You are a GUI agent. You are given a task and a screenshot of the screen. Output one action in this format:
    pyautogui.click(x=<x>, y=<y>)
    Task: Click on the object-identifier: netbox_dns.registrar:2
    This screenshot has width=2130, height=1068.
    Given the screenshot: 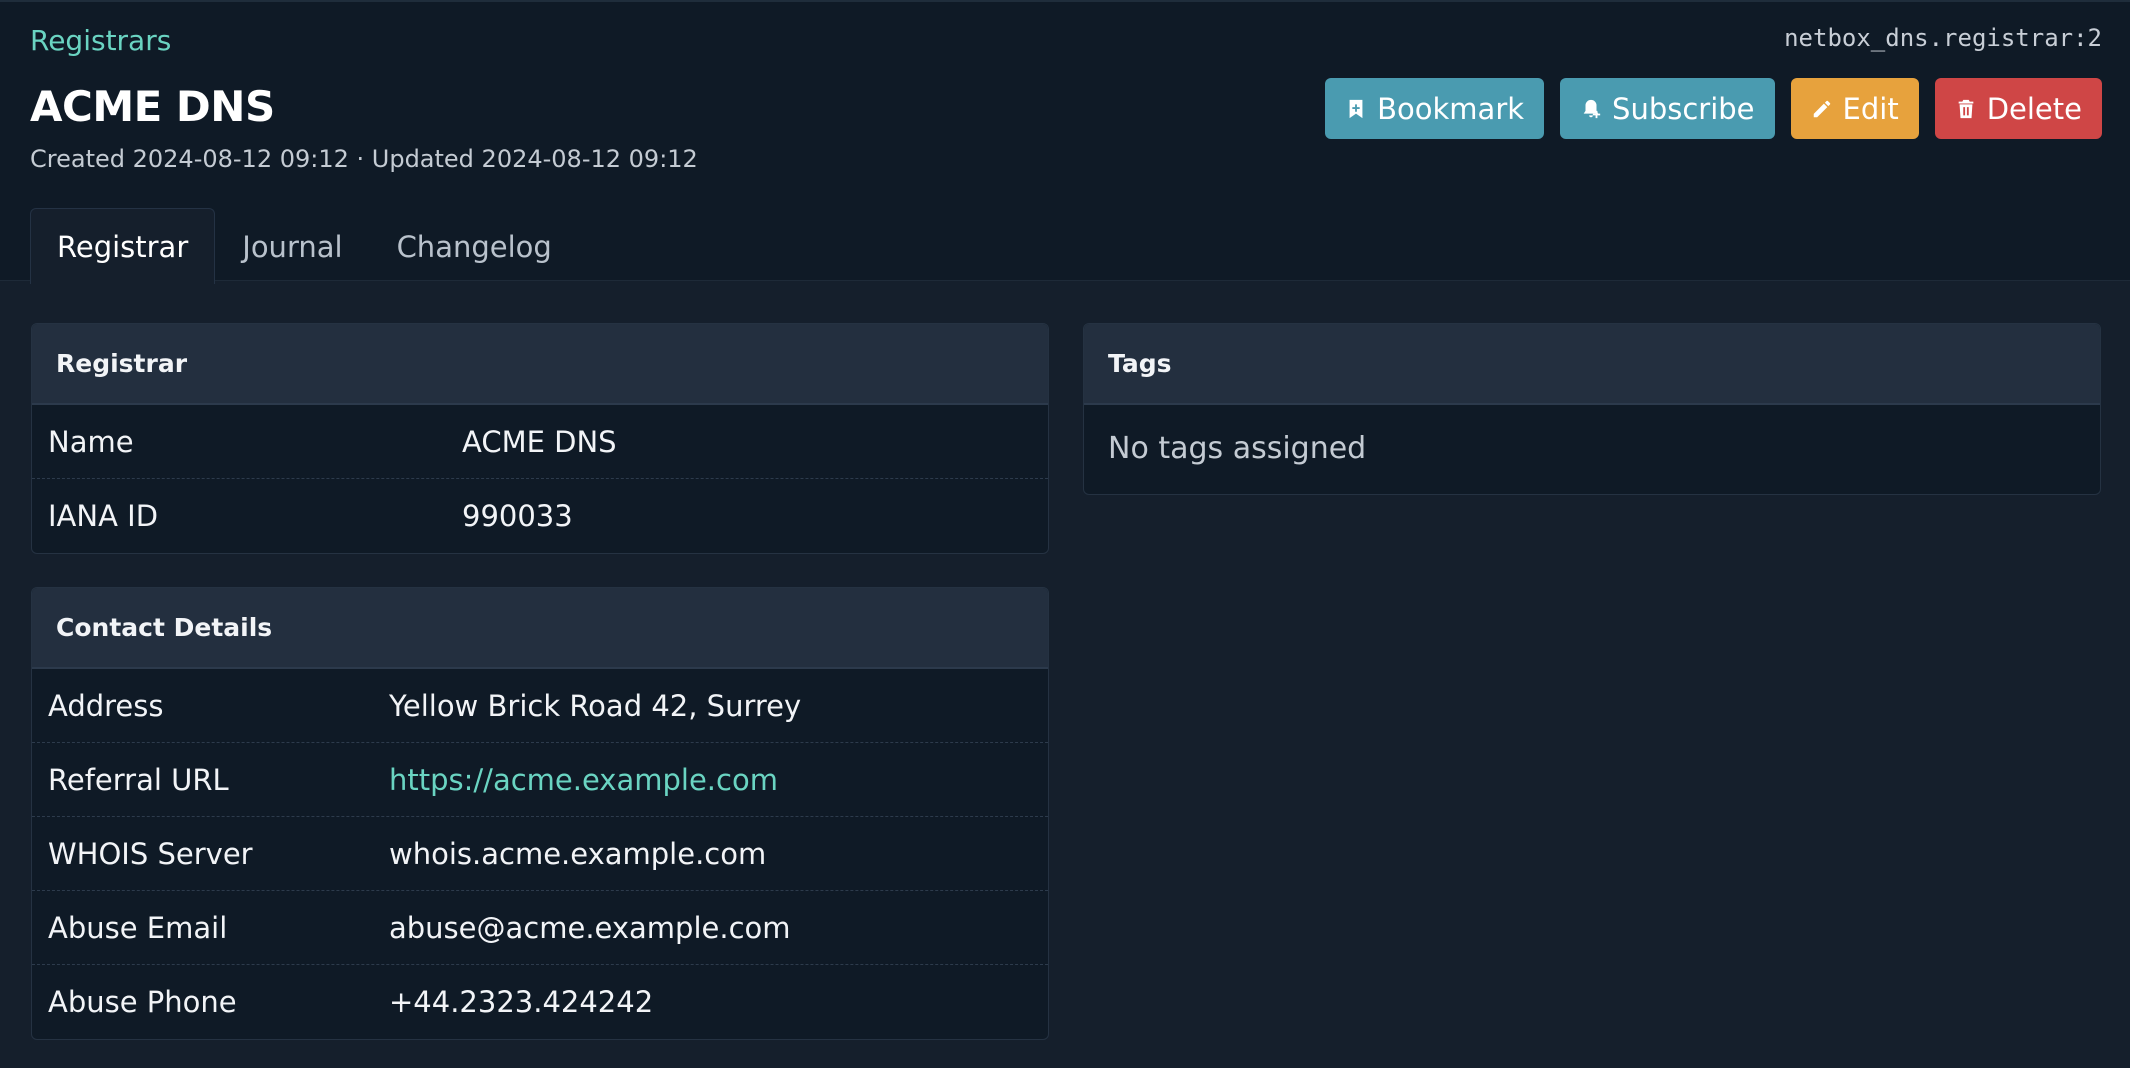 What is the action you would take?
    pyautogui.click(x=1943, y=38)
    